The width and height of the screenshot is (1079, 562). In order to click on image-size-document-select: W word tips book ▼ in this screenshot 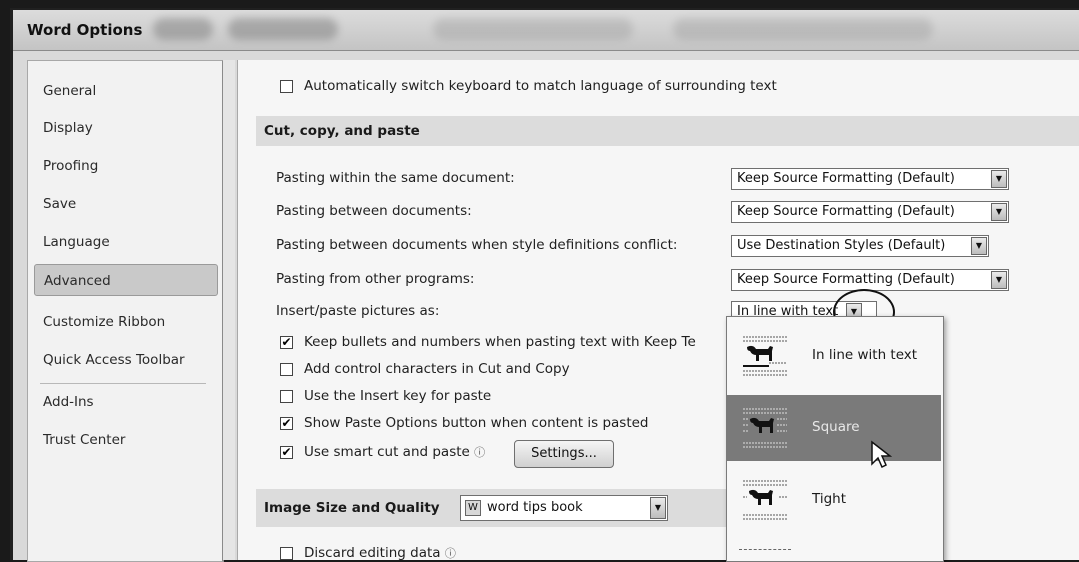, I will do `click(564, 508)`.